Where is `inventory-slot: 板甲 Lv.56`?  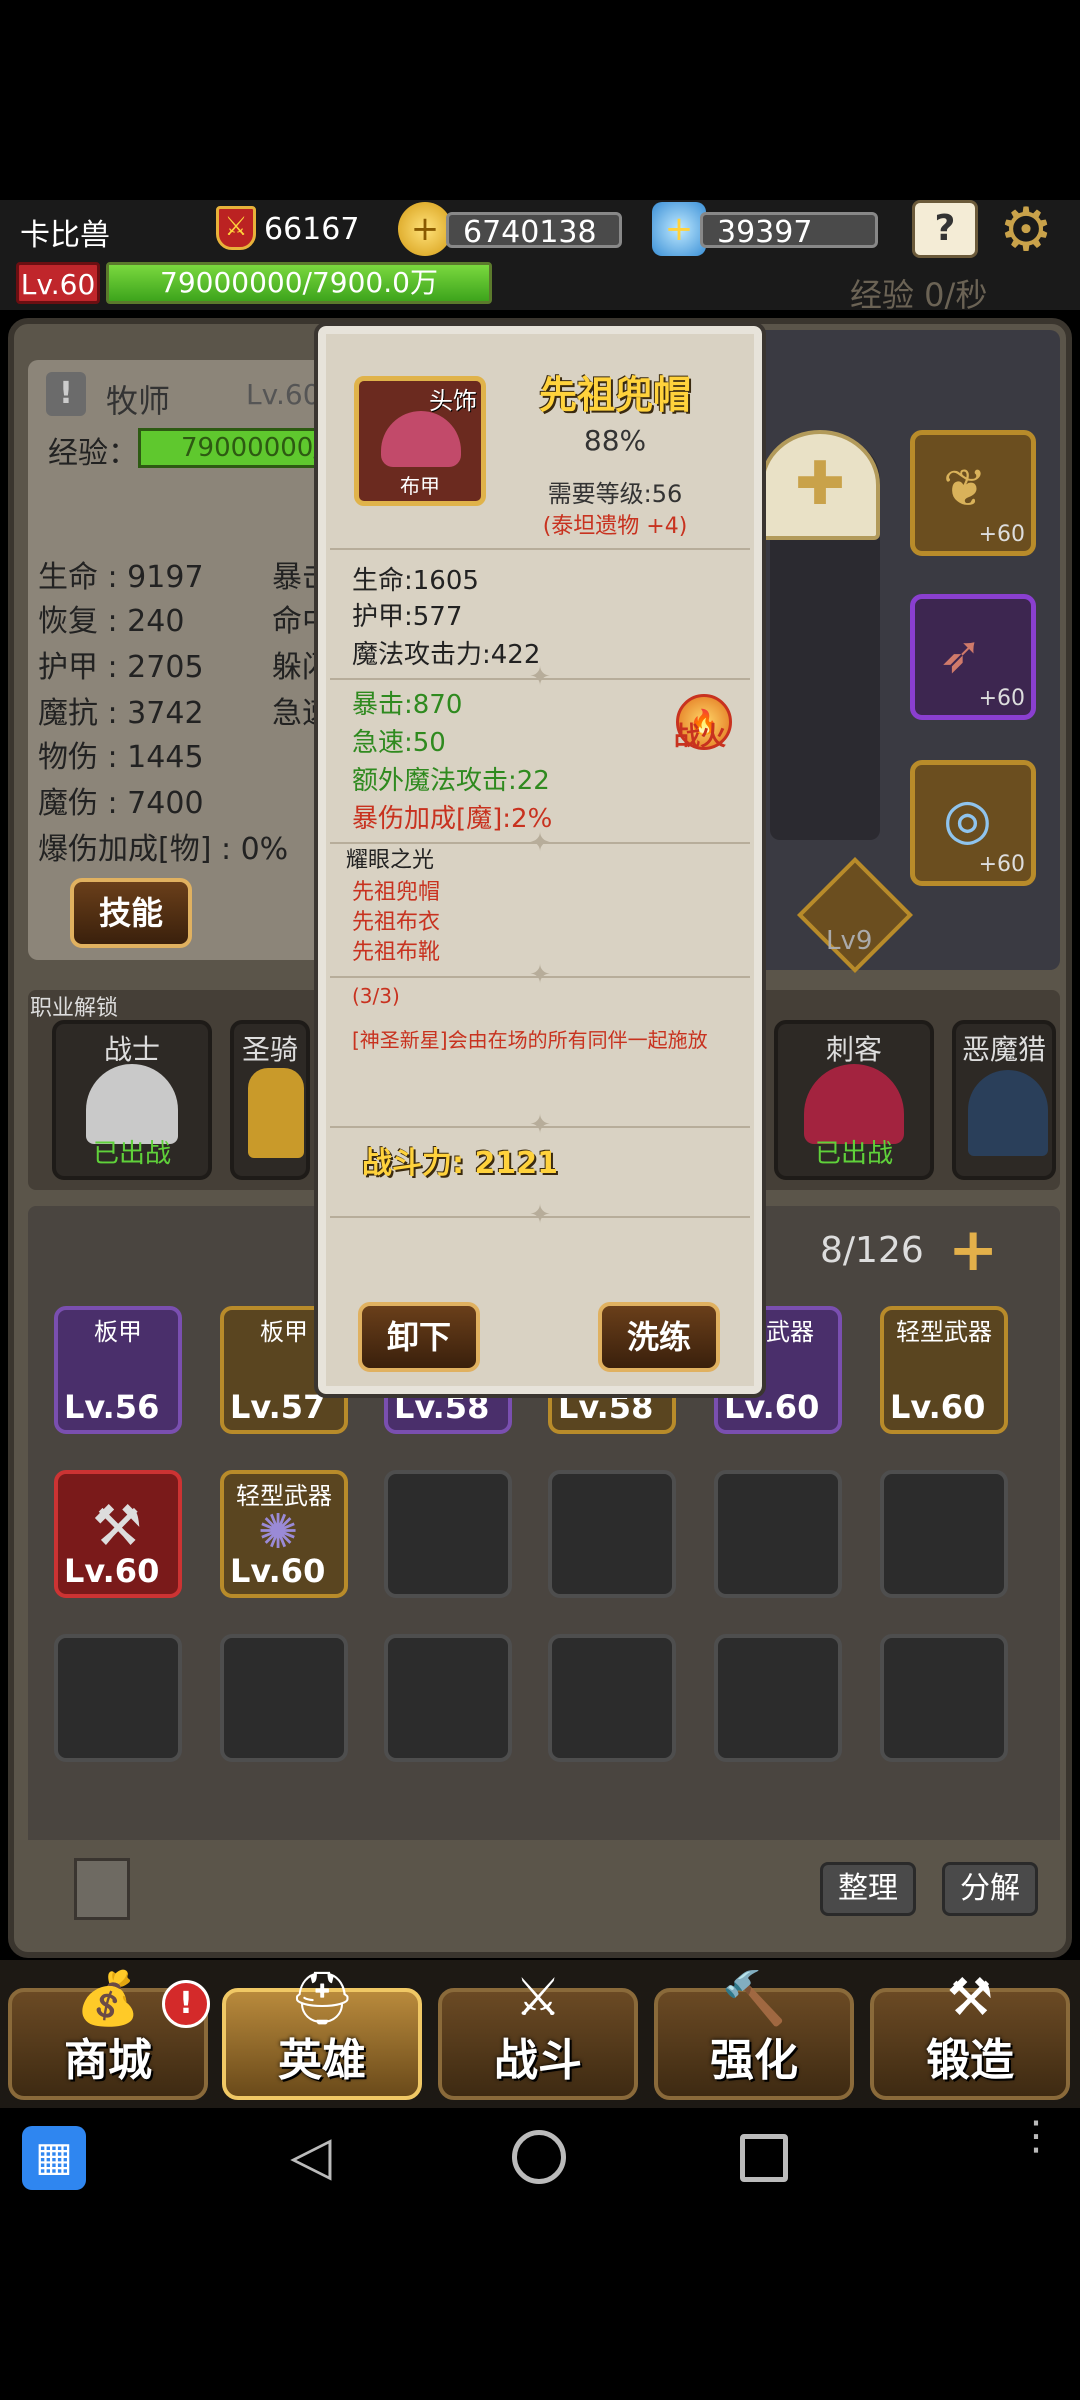
inventory-slot: 板甲 Lv.56 is located at coordinates (118, 1370).